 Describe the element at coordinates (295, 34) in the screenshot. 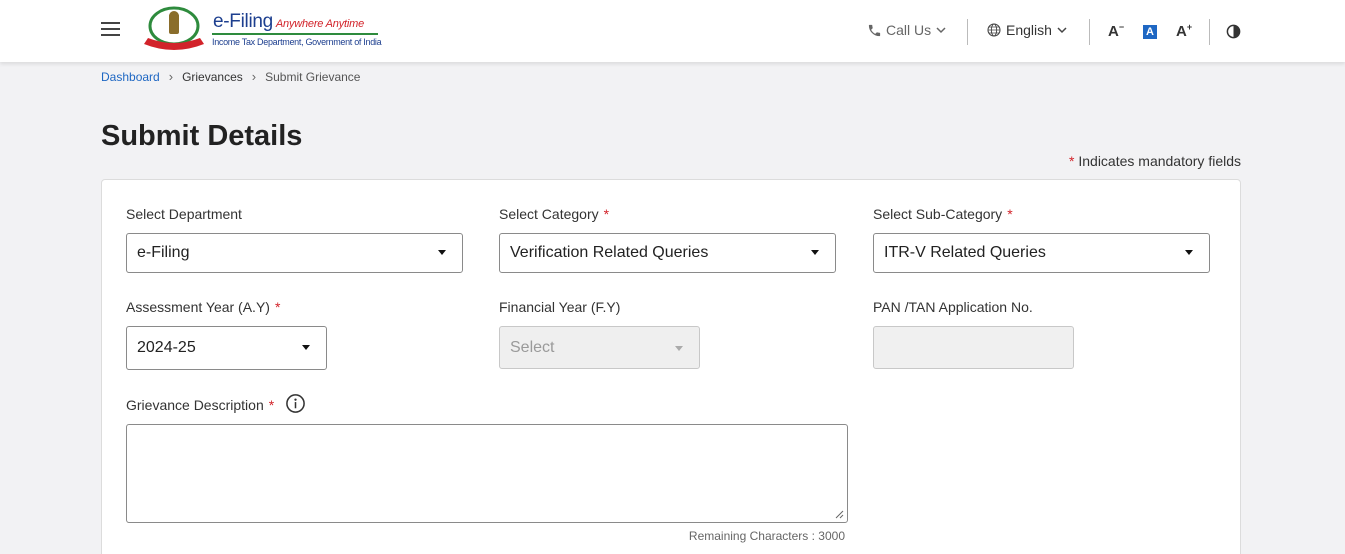

I see `logo-divider` at that location.